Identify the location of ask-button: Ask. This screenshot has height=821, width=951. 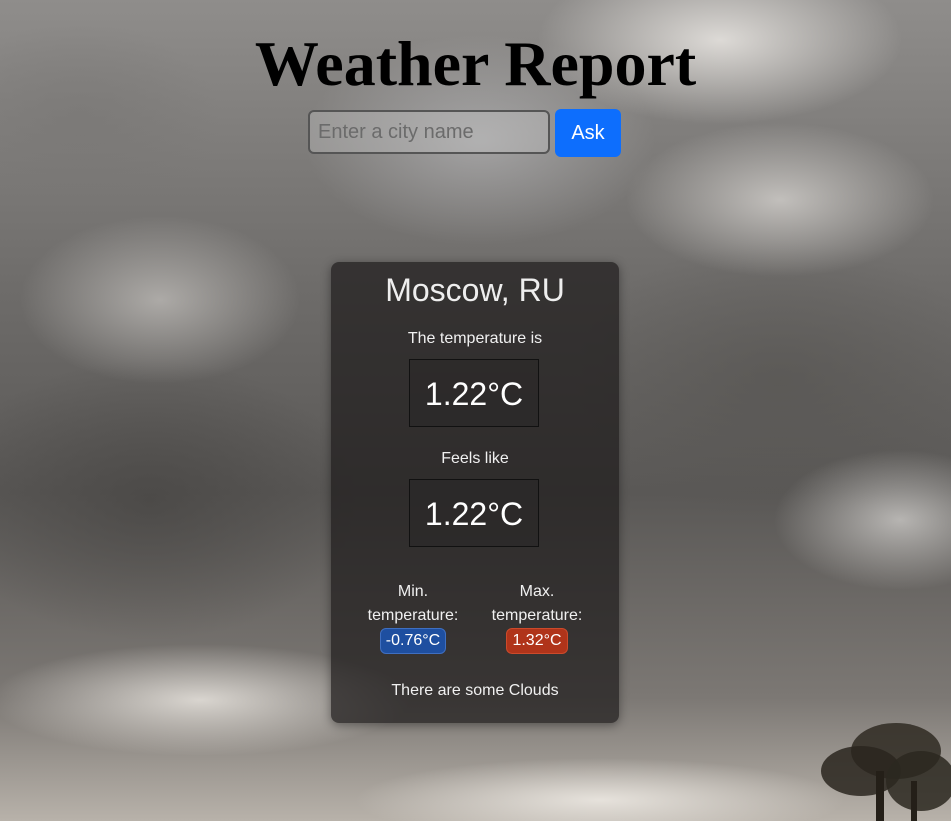
(588, 133).